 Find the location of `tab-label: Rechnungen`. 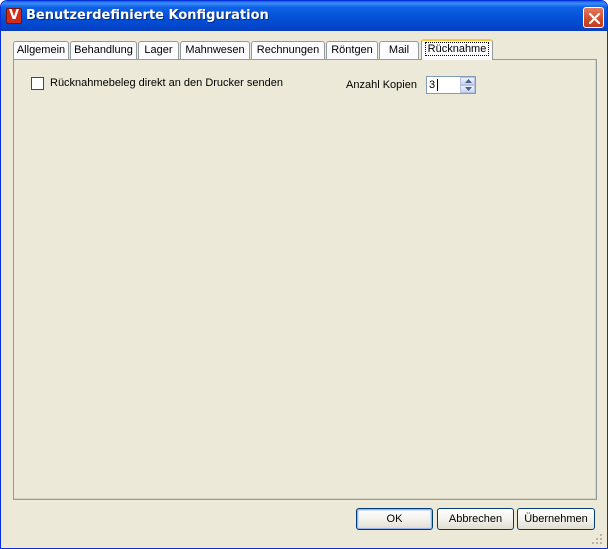

tab-label: Rechnungen is located at coordinates (288, 50).